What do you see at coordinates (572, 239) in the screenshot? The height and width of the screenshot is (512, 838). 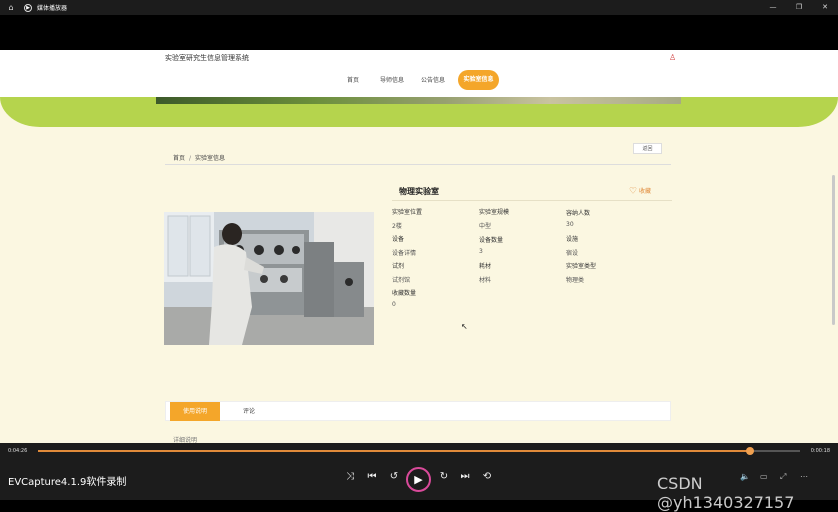 I see `field-label: 设施` at bounding box center [572, 239].